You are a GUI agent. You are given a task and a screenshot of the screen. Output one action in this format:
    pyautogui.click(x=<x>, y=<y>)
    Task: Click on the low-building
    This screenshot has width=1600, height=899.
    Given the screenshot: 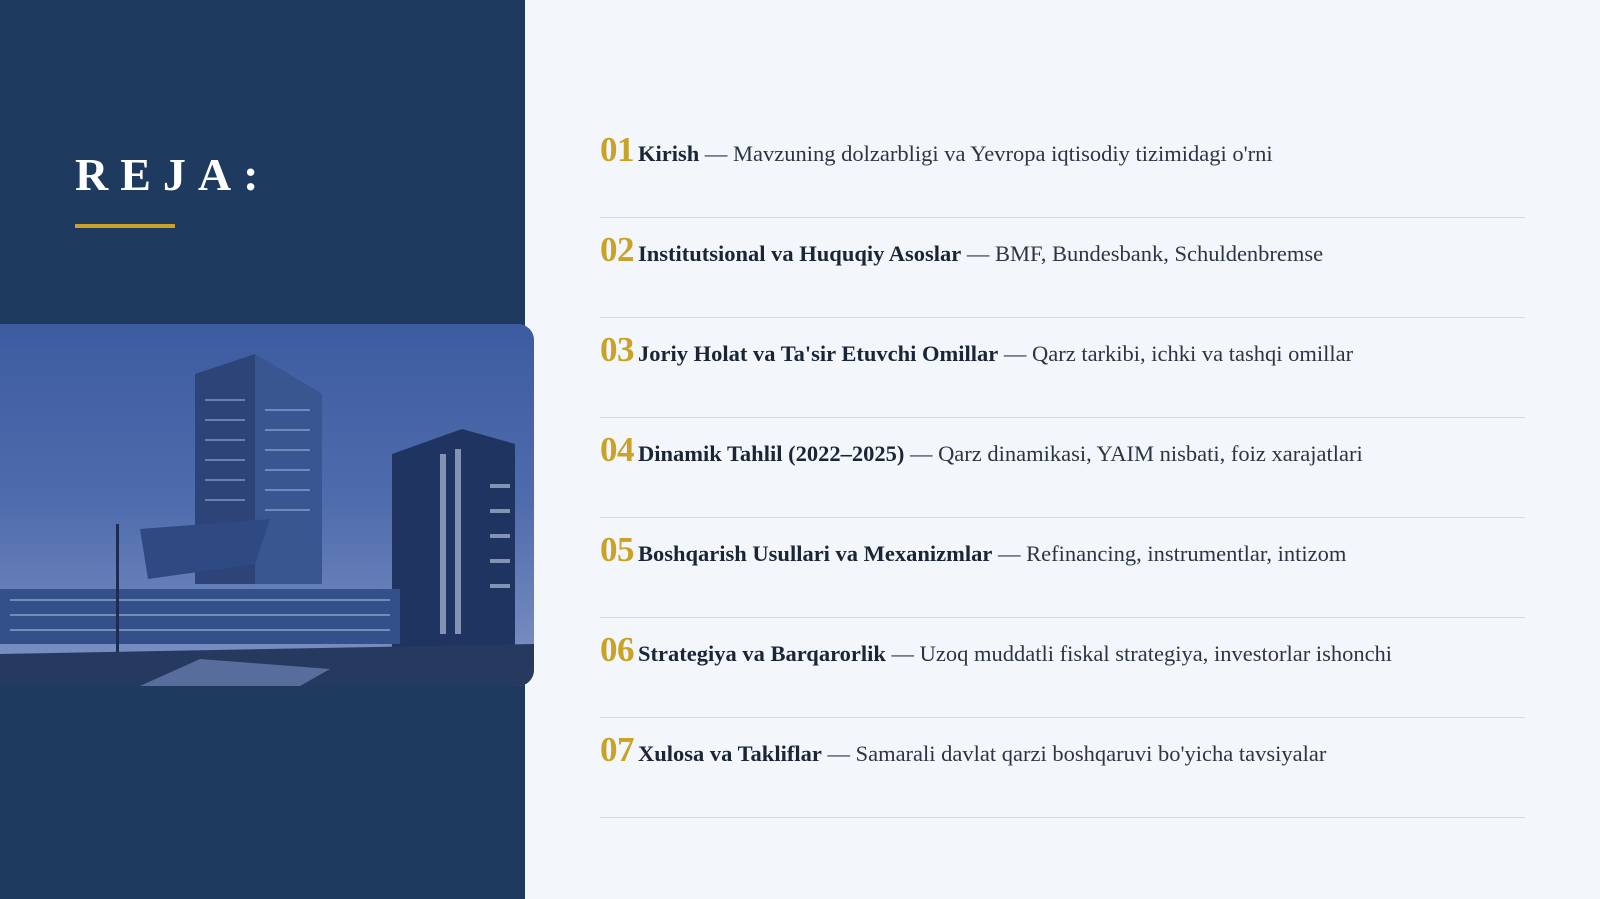 What is the action you would take?
    pyautogui.click(x=200, y=616)
    